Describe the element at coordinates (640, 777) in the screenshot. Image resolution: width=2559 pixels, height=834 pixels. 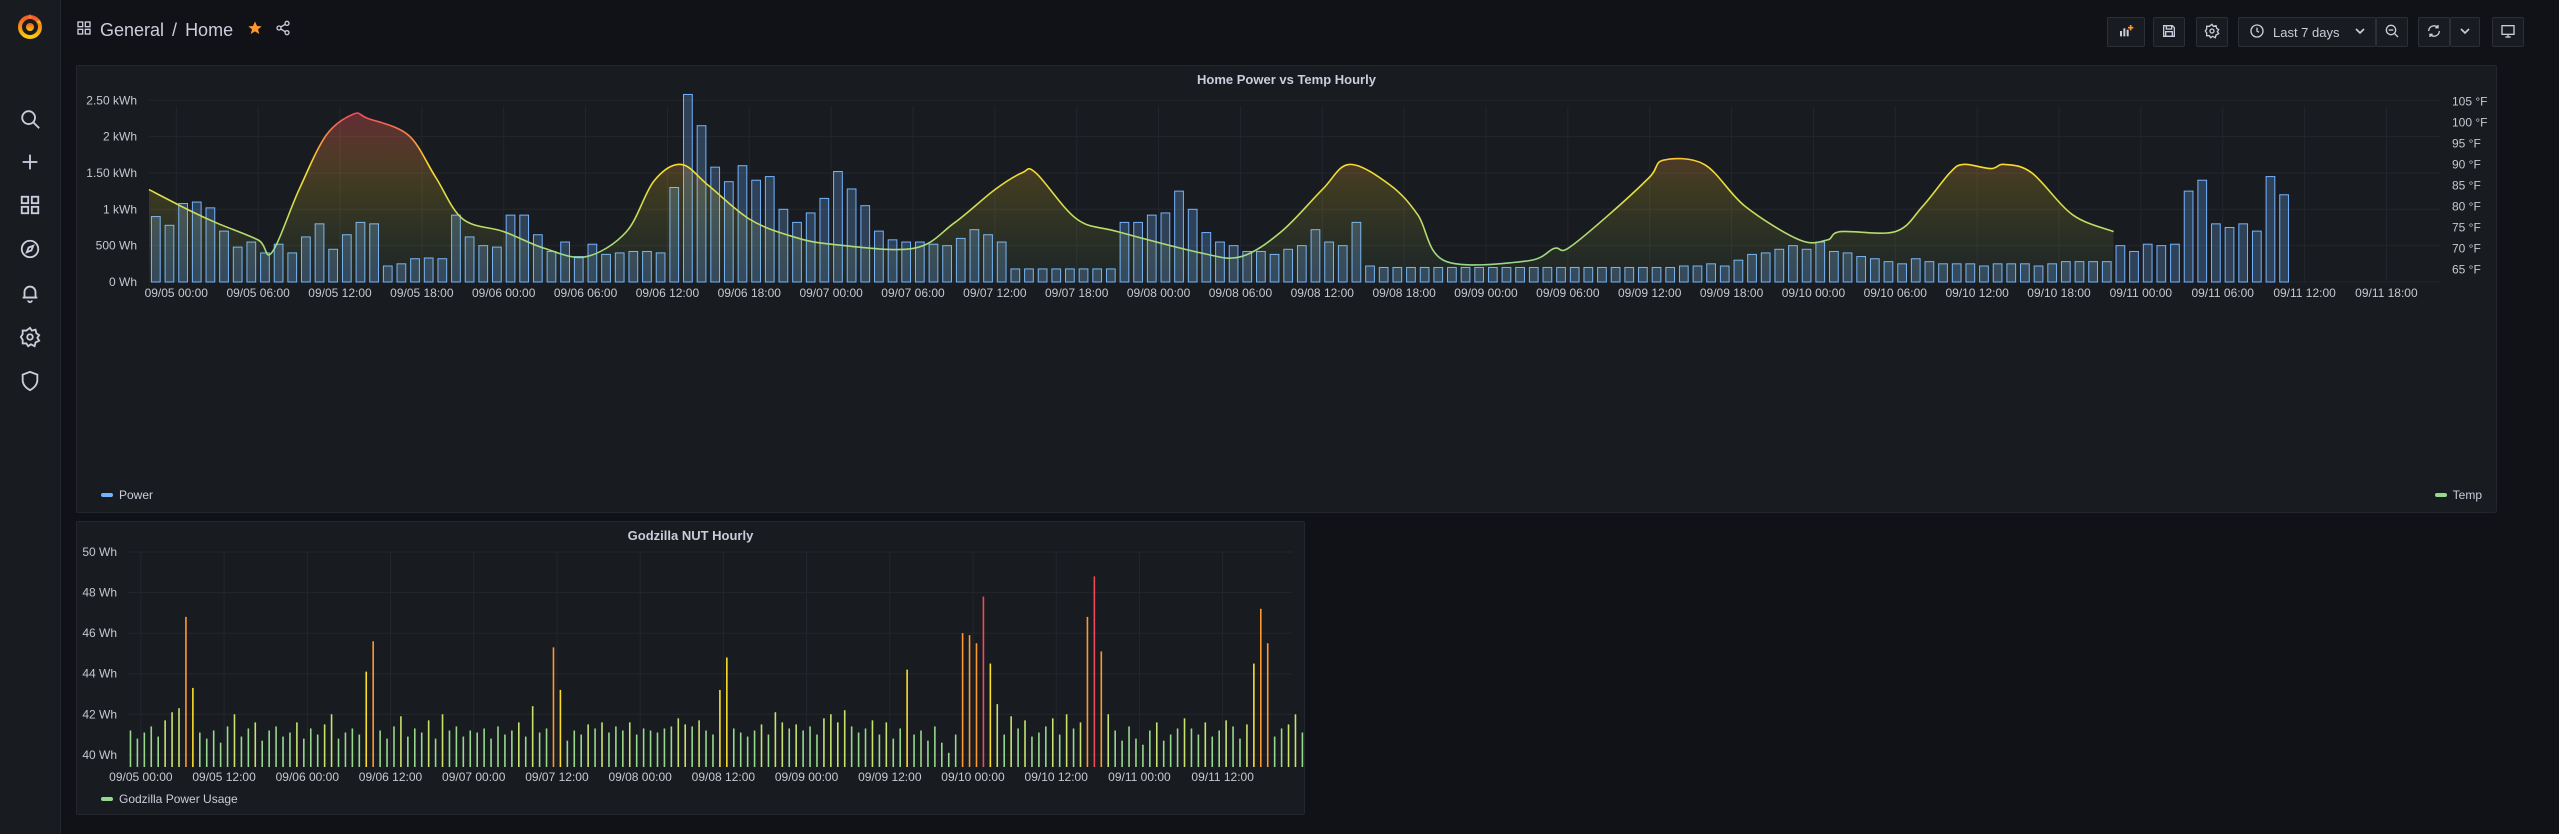
I see `x-tick-label: 09/08 00:00` at that location.